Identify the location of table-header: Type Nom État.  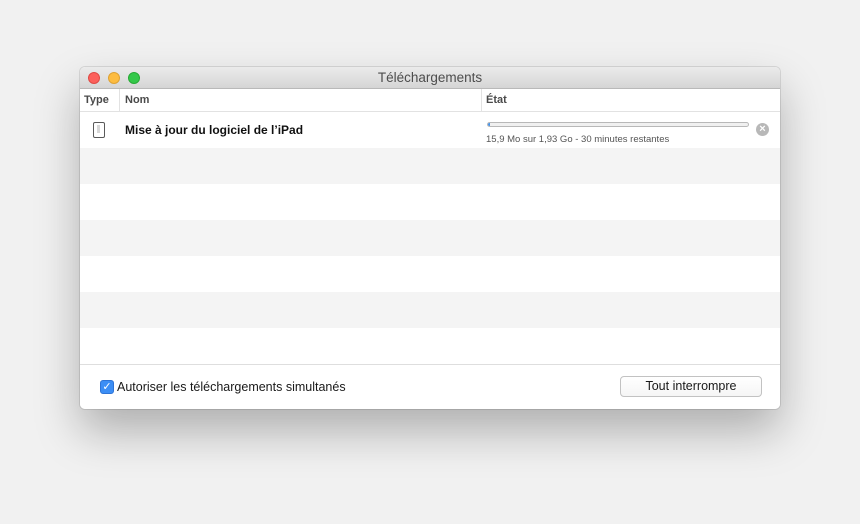
(430, 100).